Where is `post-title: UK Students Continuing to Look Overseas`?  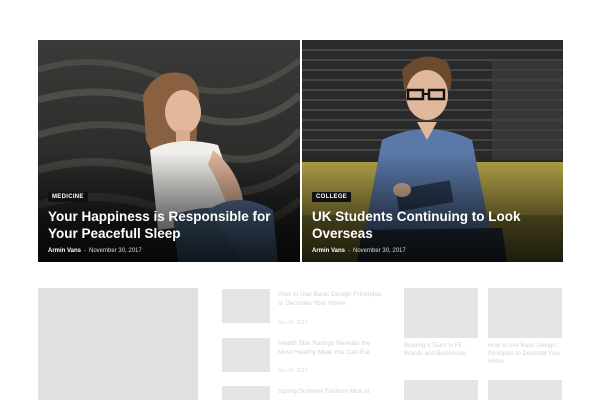 post-title: UK Students Continuing to Look Overseas is located at coordinates (432, 225).